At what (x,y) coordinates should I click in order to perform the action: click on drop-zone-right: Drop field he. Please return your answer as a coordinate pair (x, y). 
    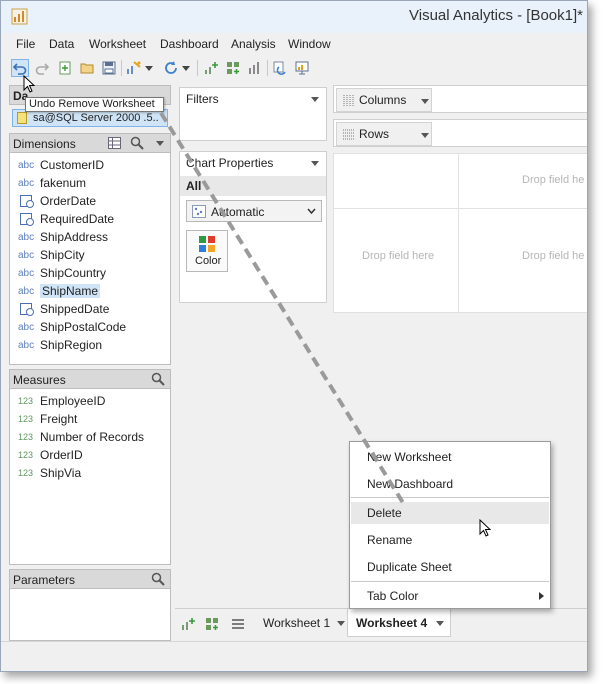
    Looking at the image, I should click on (553, 256).